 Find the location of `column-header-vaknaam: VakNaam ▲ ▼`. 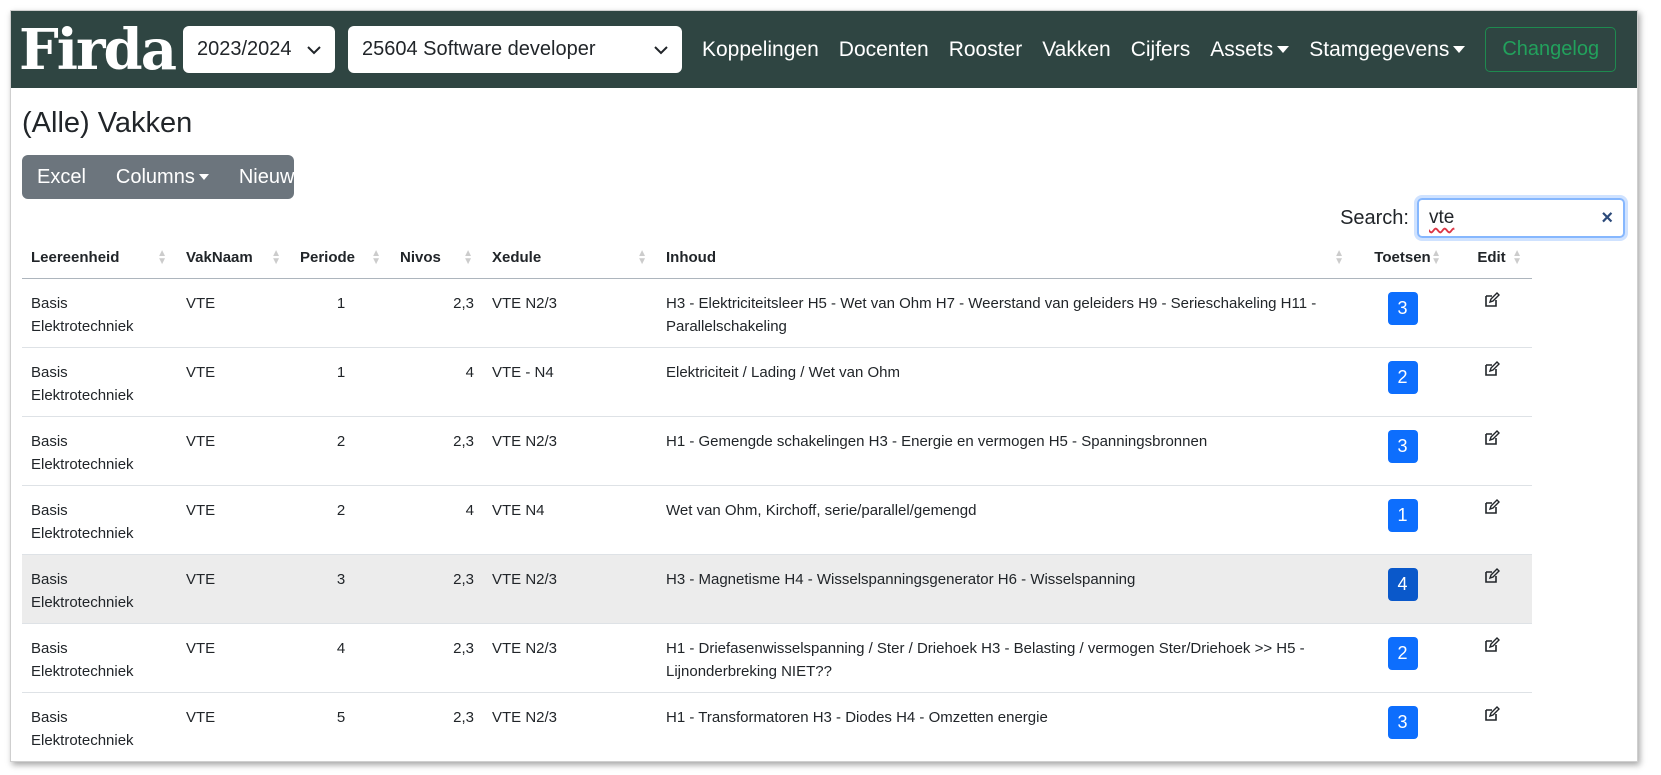

column-header-vaknaam: VakNaam ▲ ▼ is located at coordinates (234, 258).